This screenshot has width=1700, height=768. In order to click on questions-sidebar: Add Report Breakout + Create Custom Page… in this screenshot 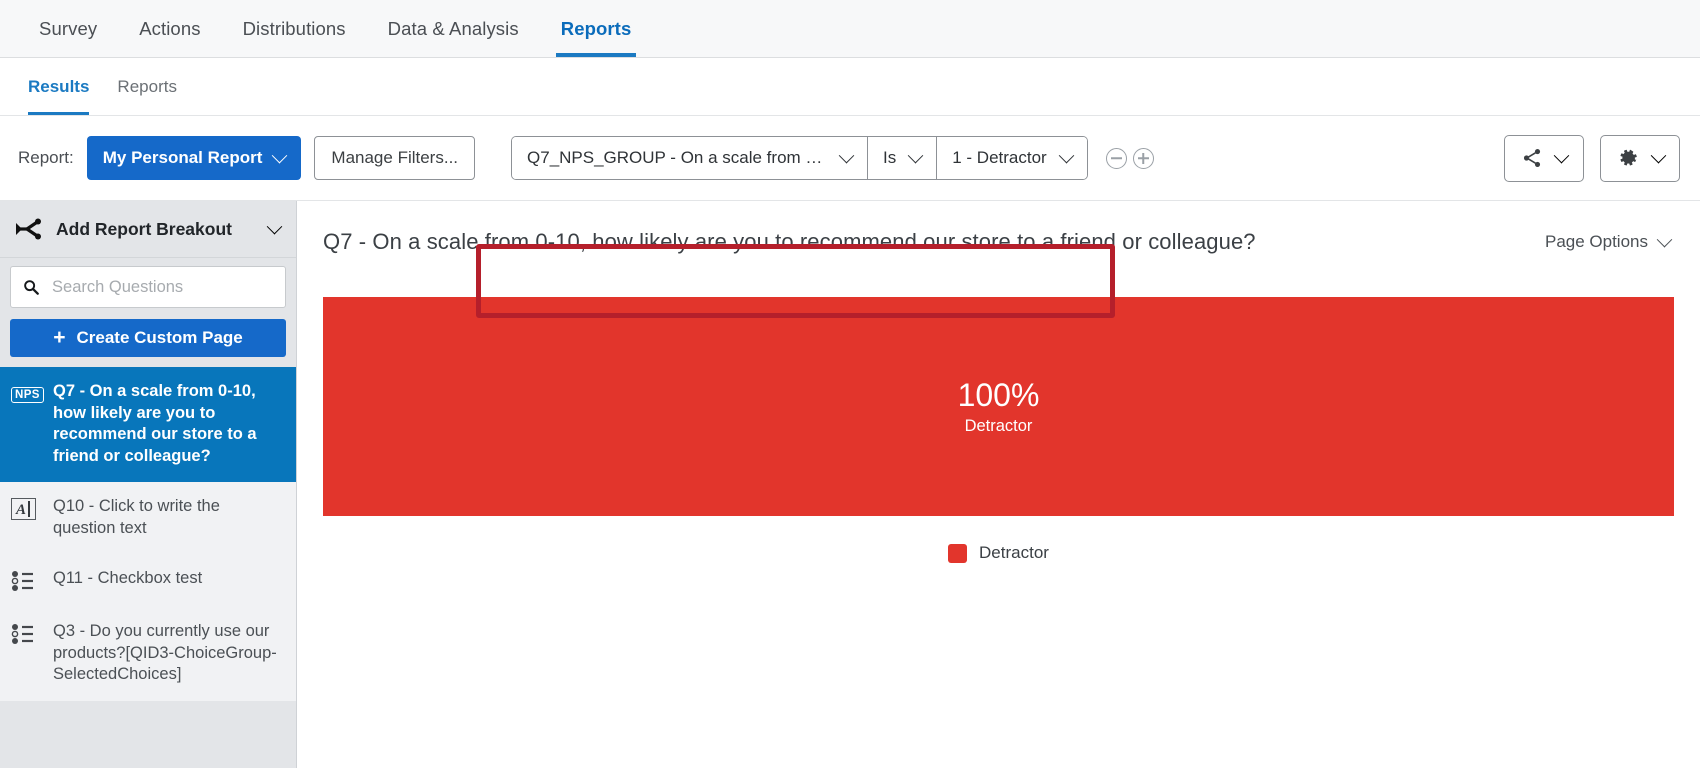, I will do `click(148, 484)`.